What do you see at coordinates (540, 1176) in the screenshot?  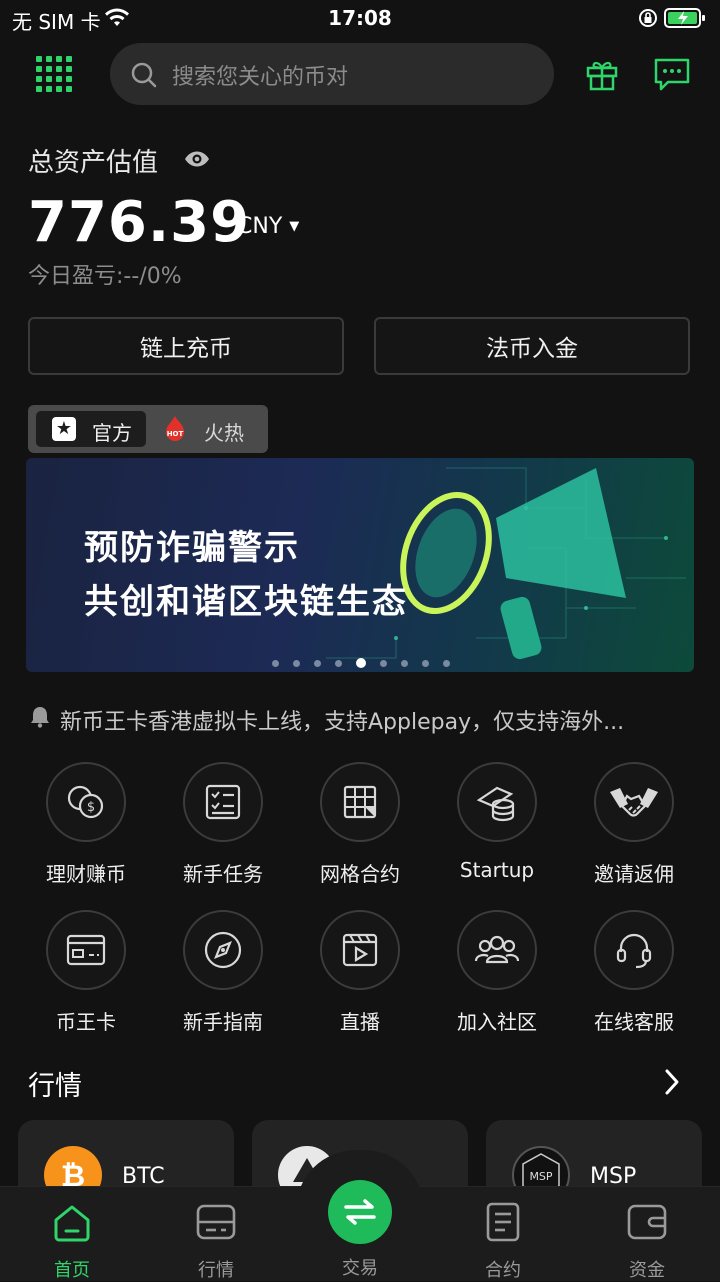 I see `svg-text: MSP` at bounding box center [540, 1176].